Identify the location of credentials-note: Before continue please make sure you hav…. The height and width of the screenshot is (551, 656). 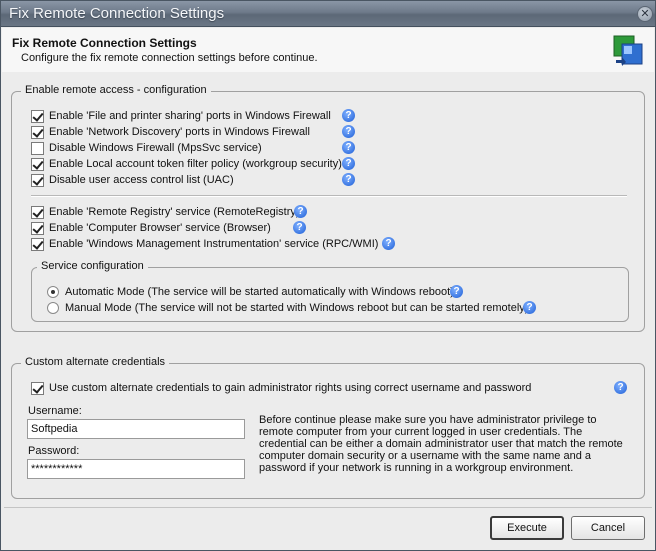
(441, 444).